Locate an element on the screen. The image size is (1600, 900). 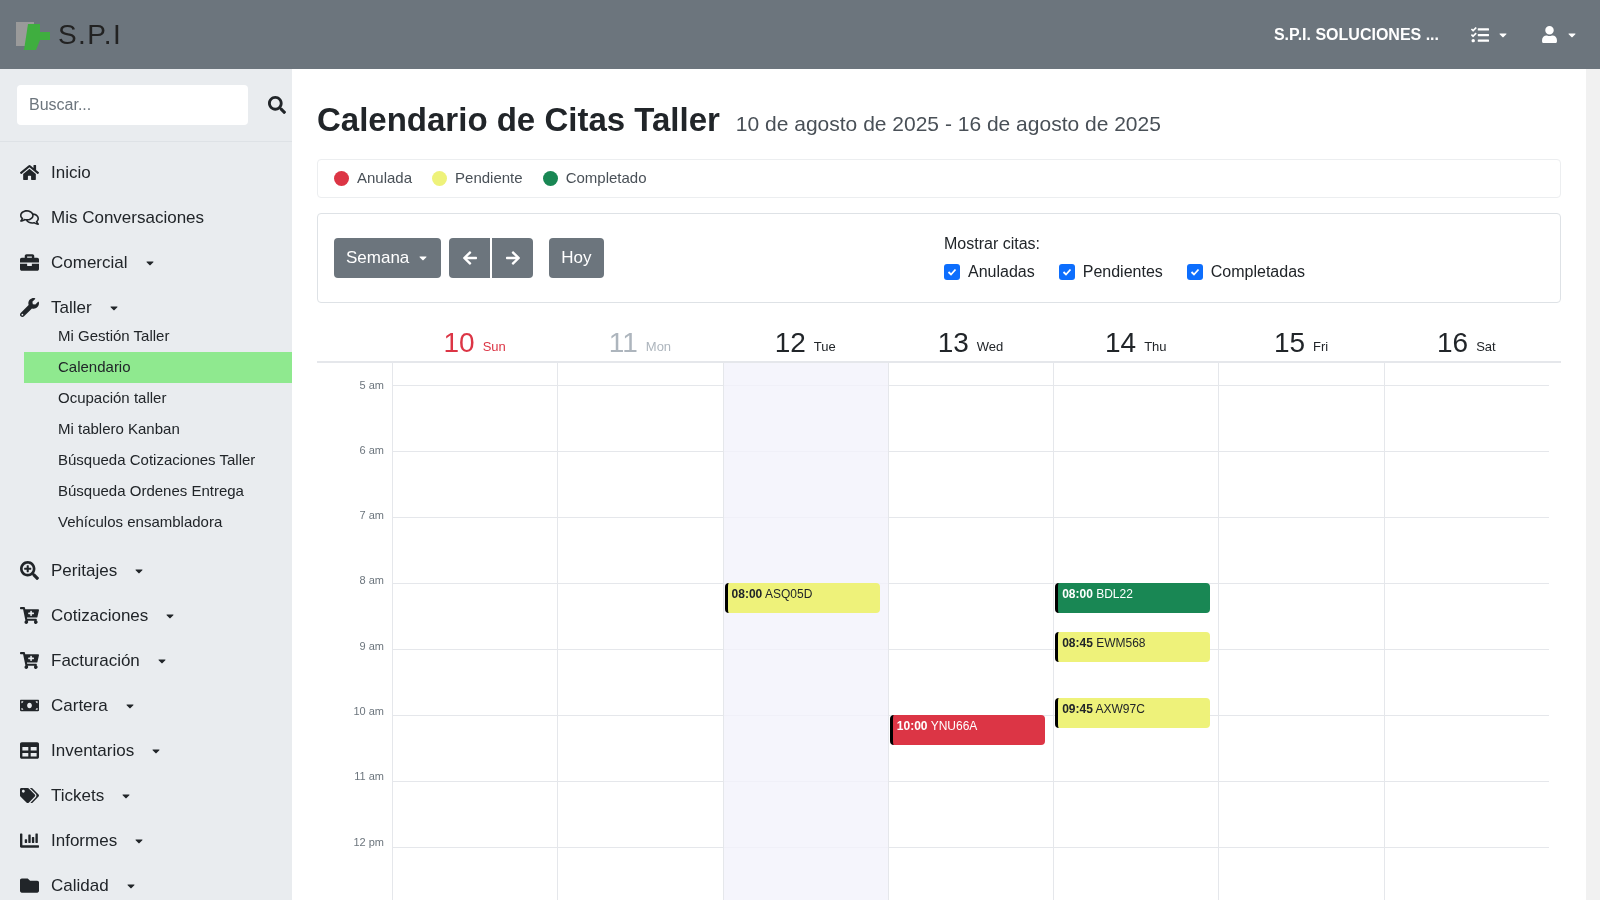
day-header: 12 Tue is located at coordinates (805, 342).